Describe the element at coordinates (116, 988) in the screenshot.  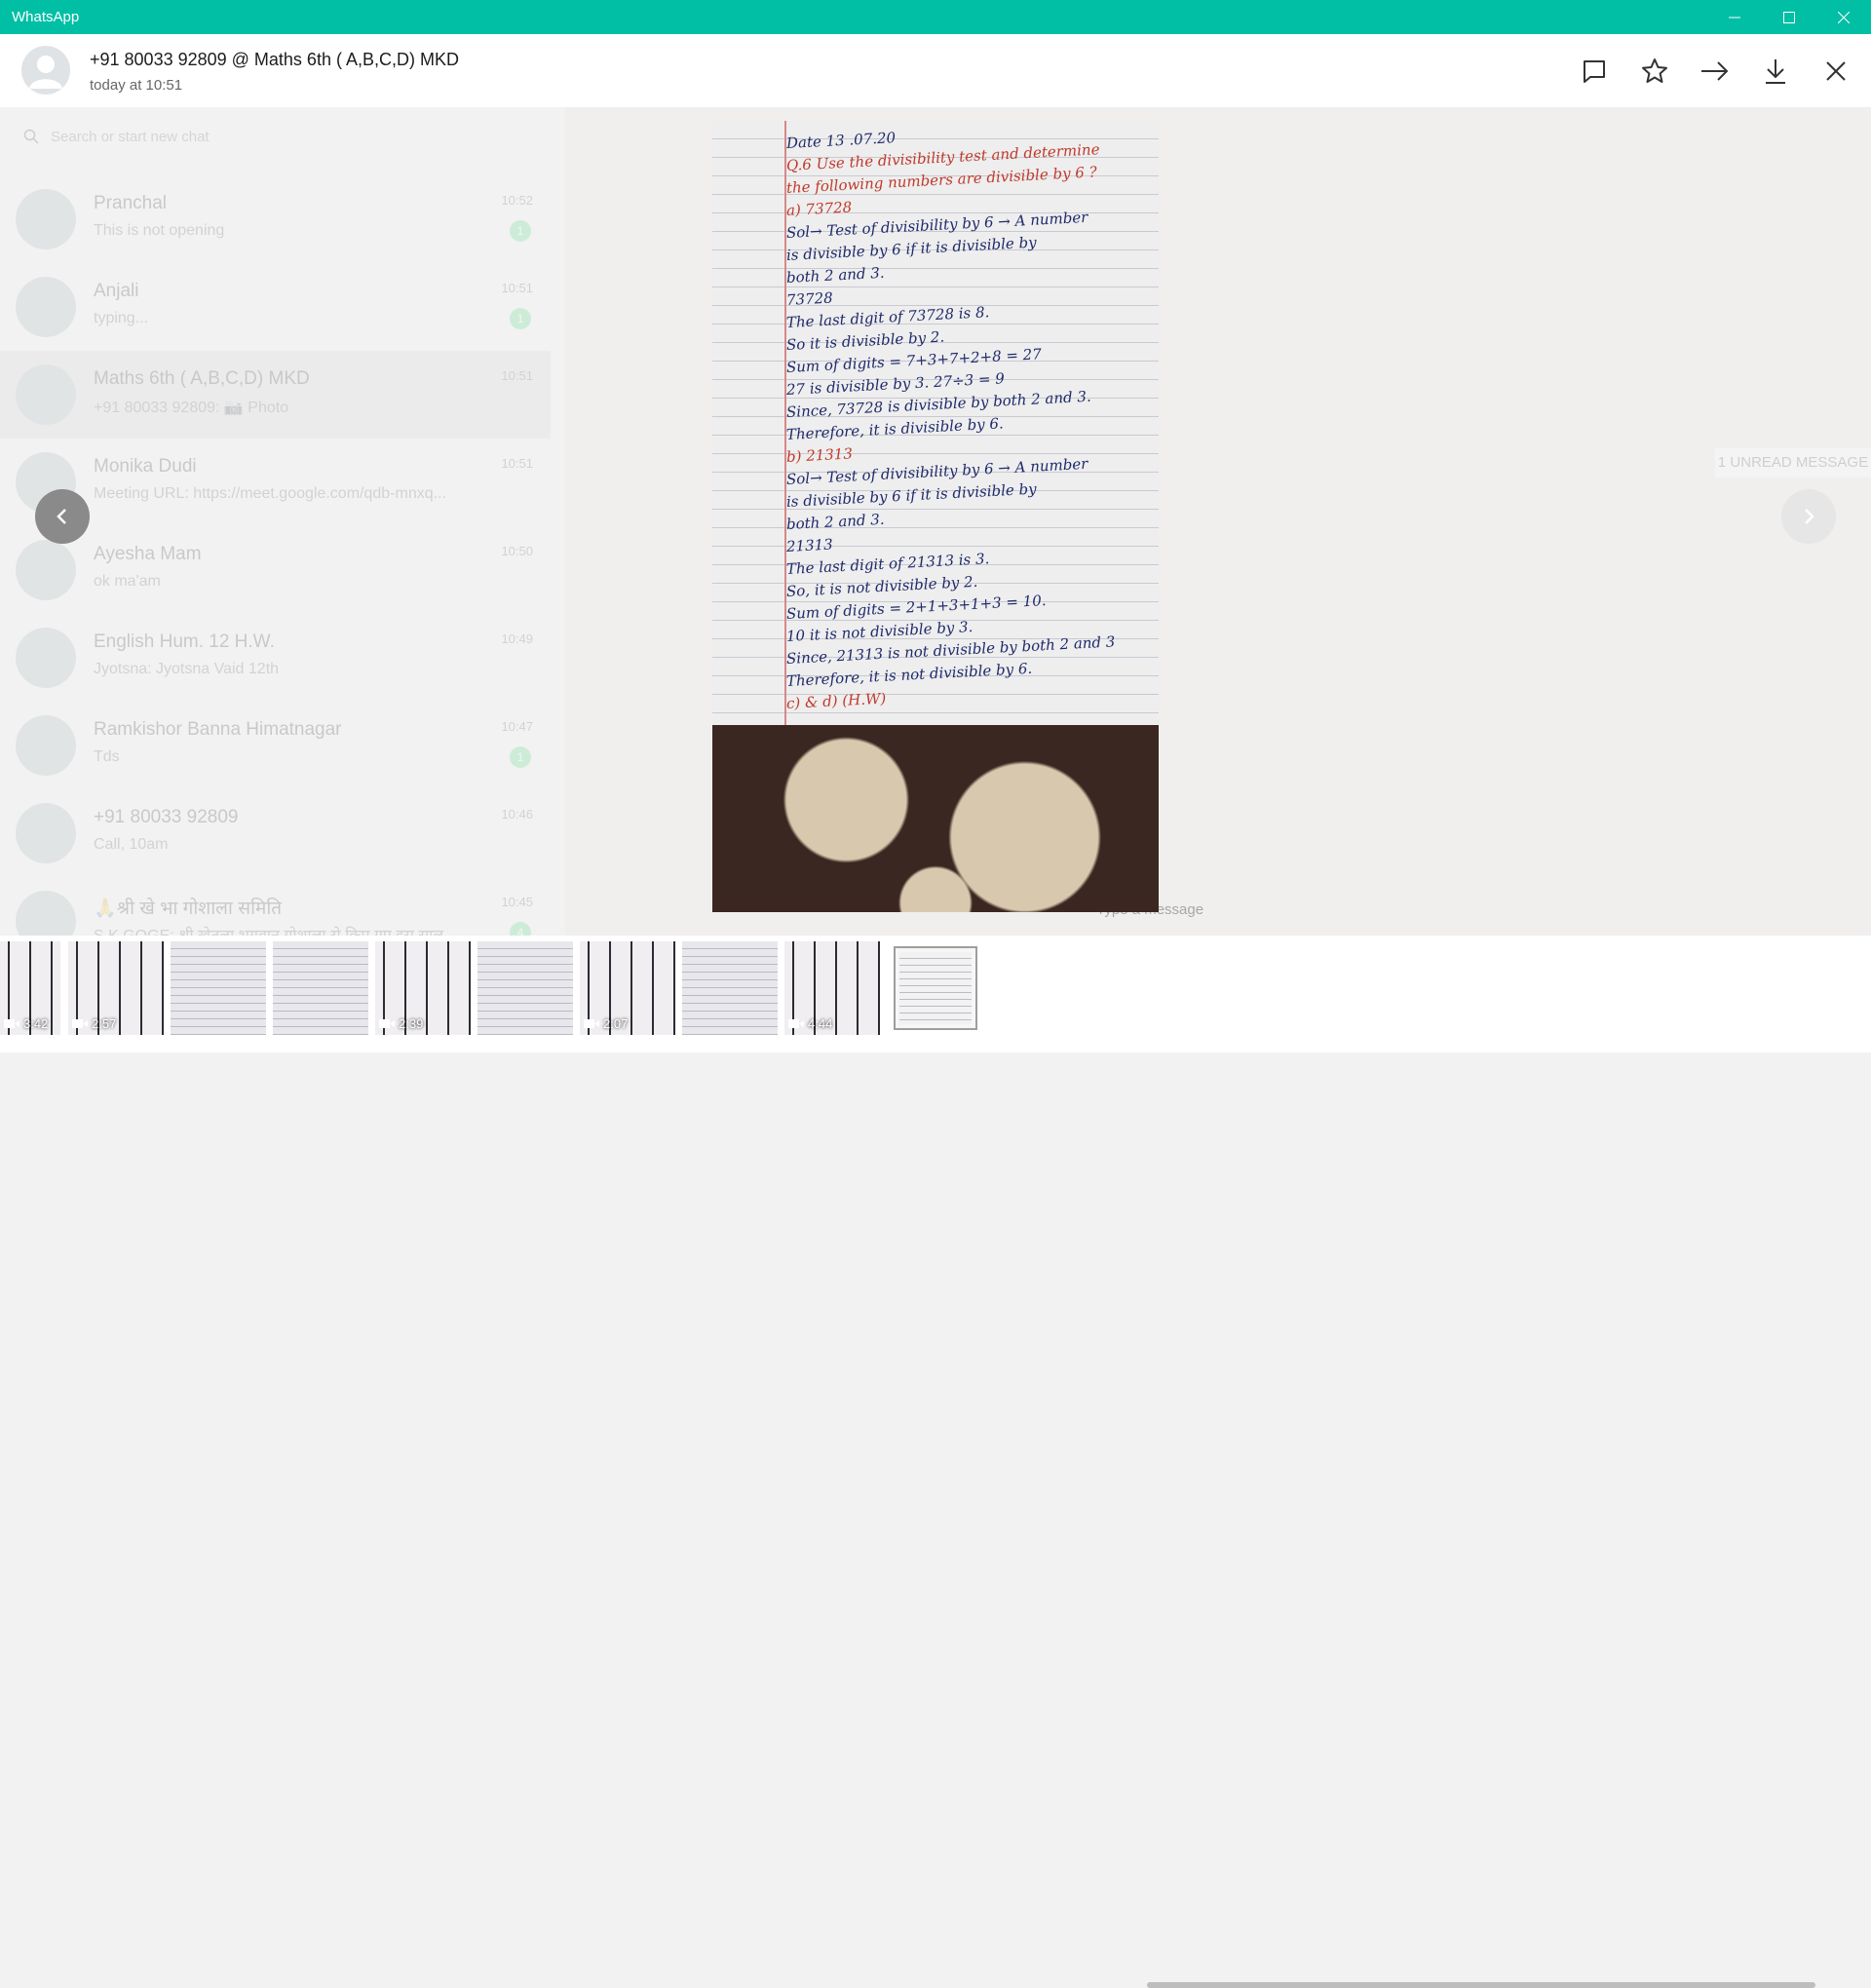
I see `thumbnail: 2:57` at that location.